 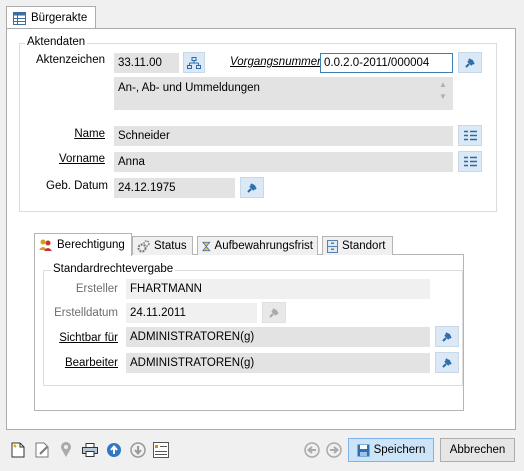 What do you see at coordinates (143, 245) in the screenshot?
I see `gears-icon` at bounding box center [143, 245].